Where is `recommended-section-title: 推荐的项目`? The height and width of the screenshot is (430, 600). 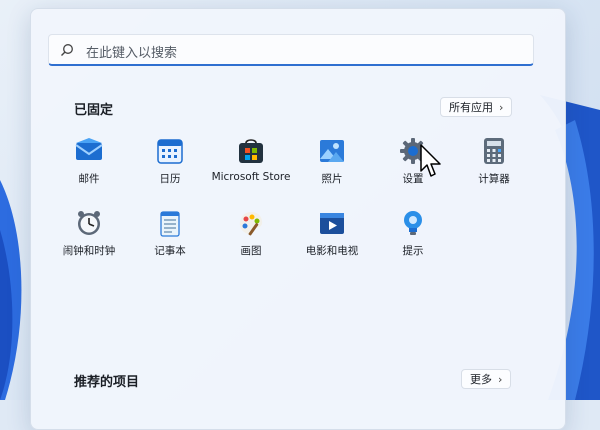 recommended-section-title: 推荐的项目 is located at coordinates (107, 382).